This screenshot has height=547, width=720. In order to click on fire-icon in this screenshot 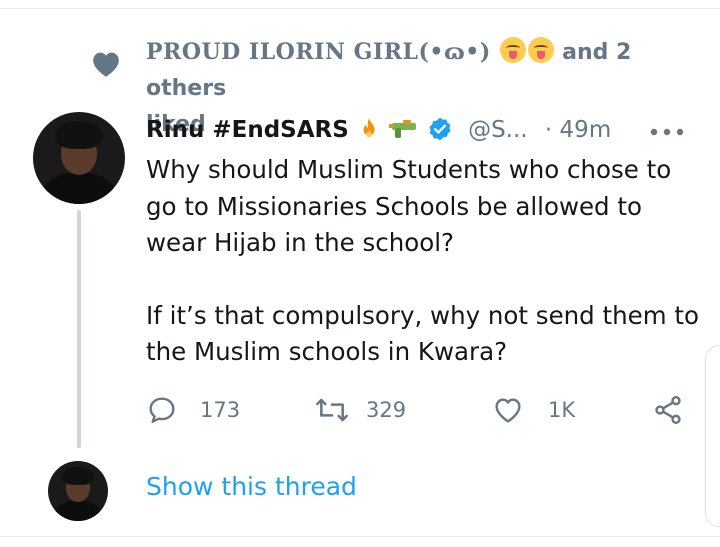, I will do `click(369, 128)`.